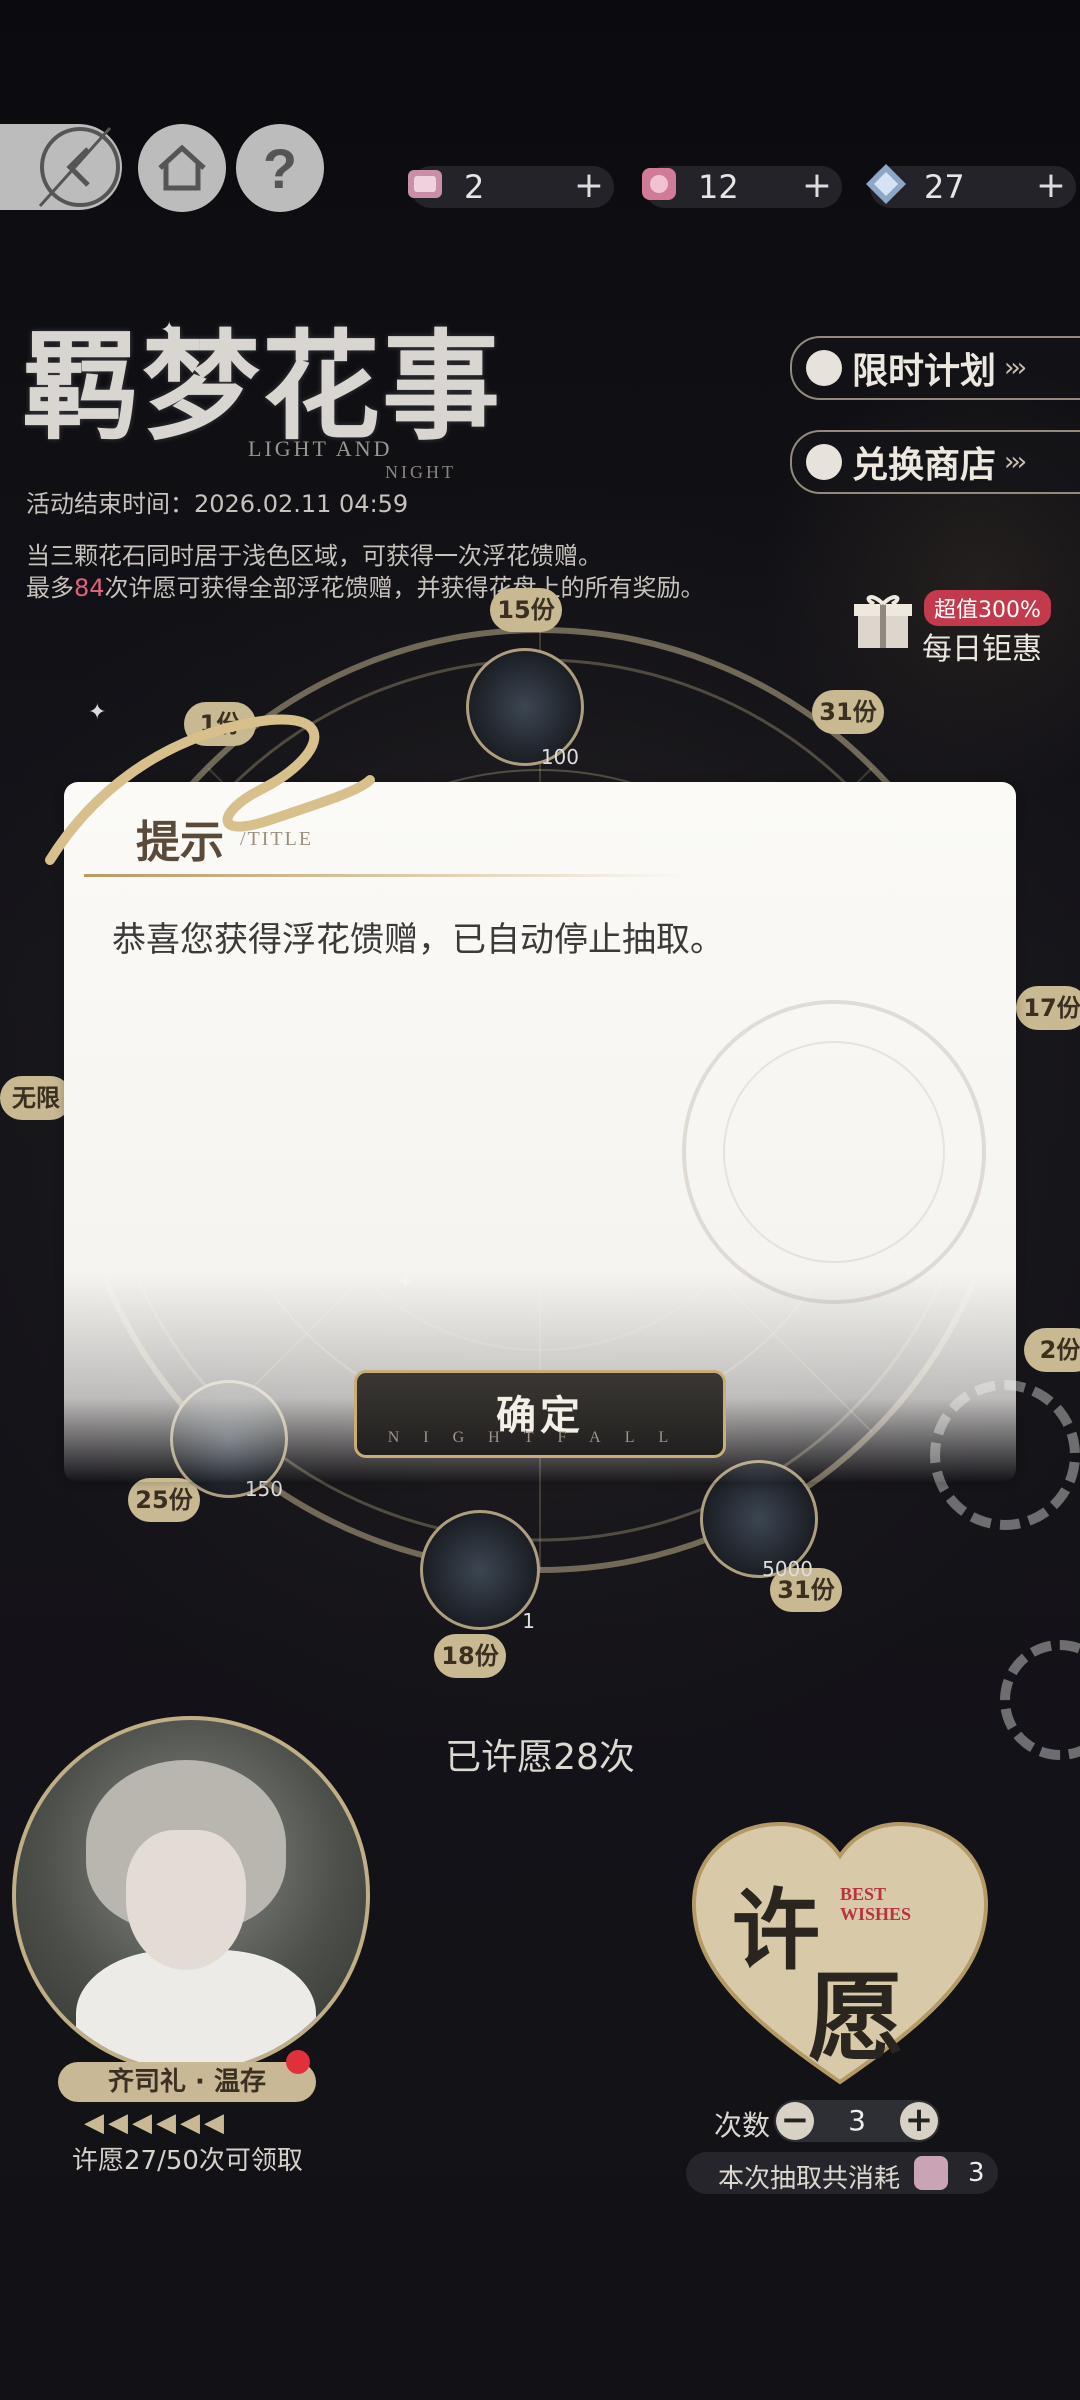  What do you see at coordinates (857, 2121) in the screenshot?
I see `count-stepper: − 3 +` at bounding box center [857, 2121].